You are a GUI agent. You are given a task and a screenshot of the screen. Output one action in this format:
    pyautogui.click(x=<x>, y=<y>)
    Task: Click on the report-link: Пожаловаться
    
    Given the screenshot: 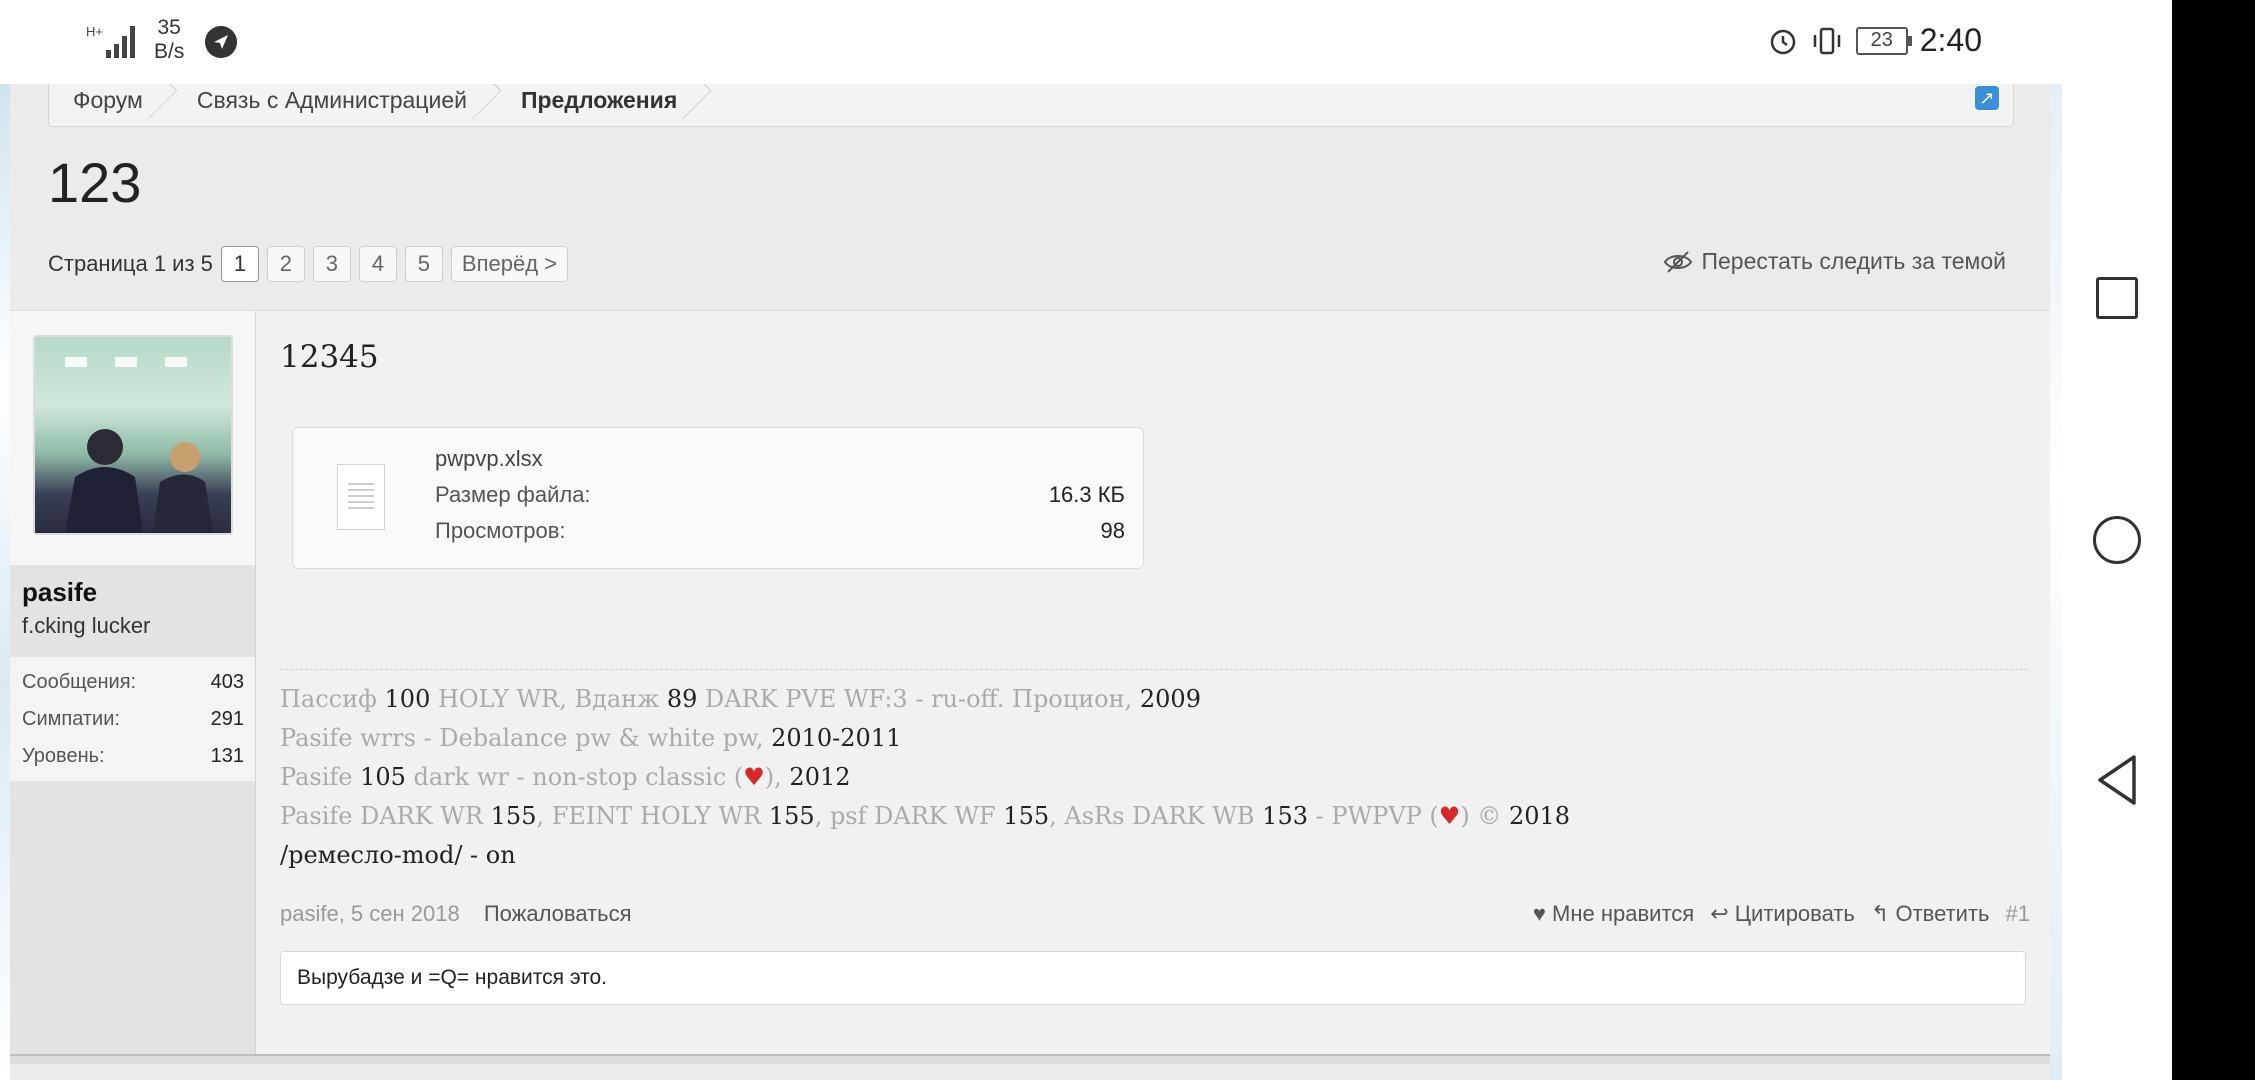 What is the action you would take?
    pyautogui.click(x=558, y=913)
    